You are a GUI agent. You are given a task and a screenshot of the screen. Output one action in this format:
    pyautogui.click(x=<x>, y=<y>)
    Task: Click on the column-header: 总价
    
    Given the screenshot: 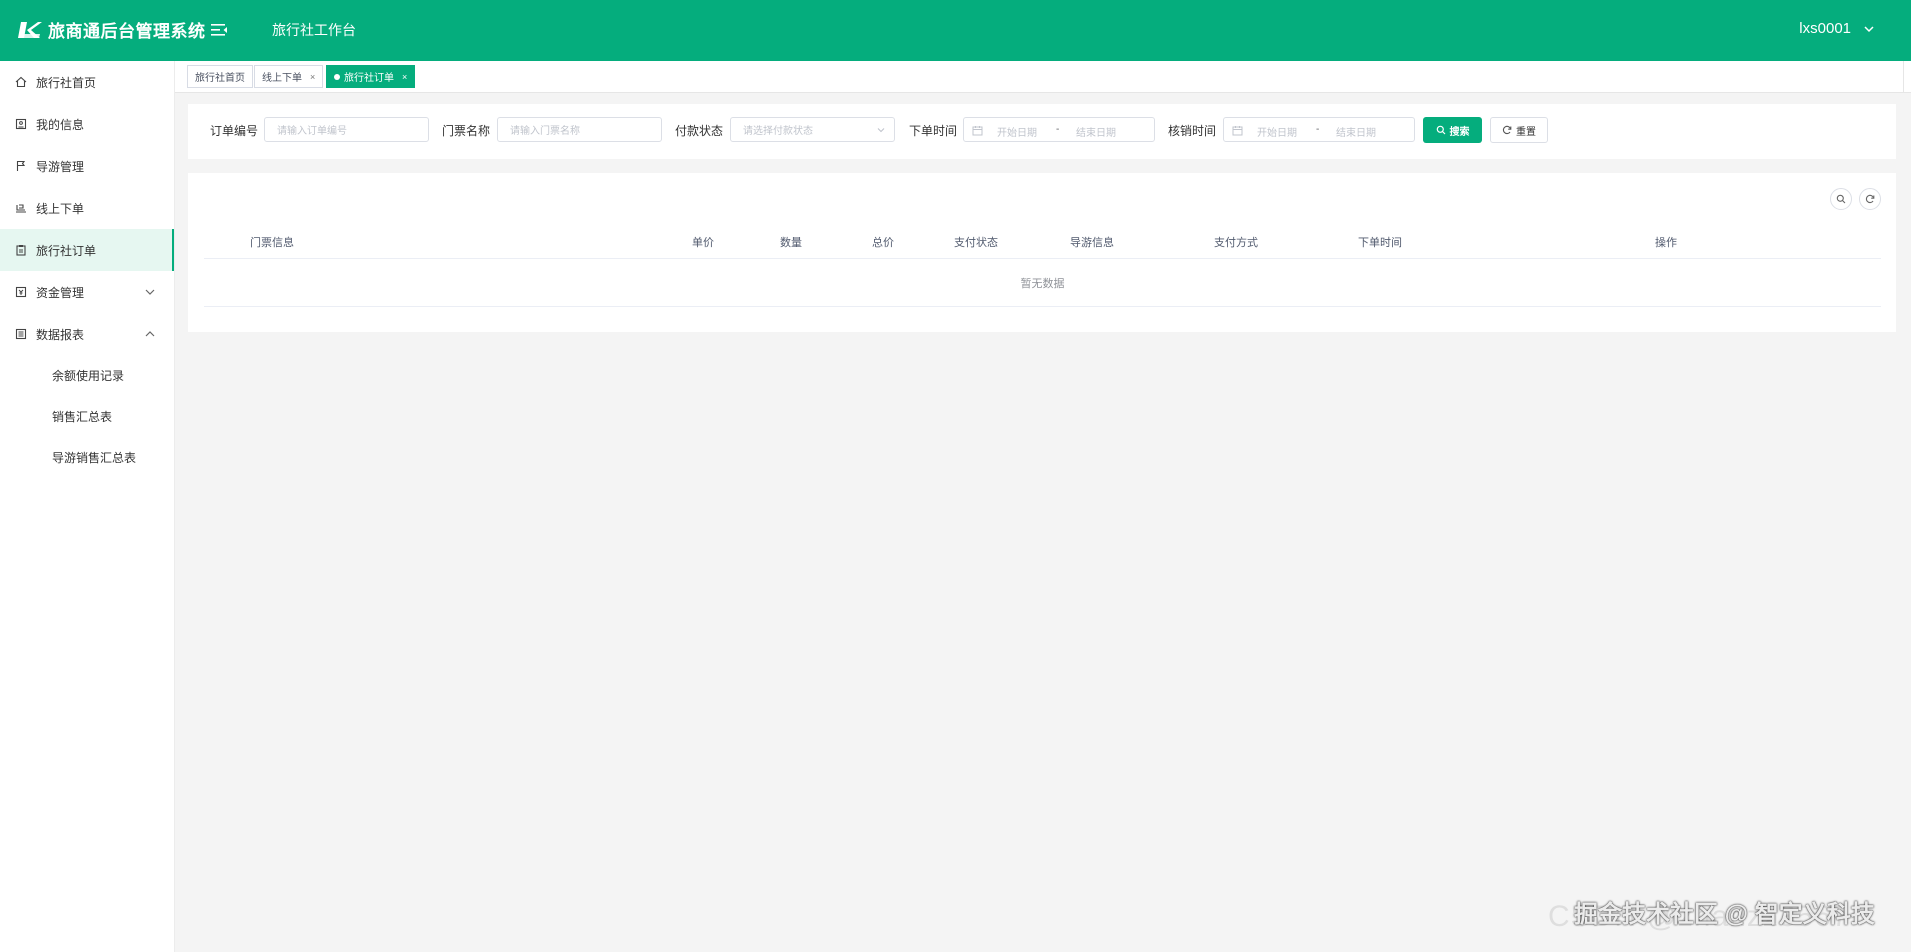 What is the action you would take?
    pyautogui.click(x=883, y=243)
    